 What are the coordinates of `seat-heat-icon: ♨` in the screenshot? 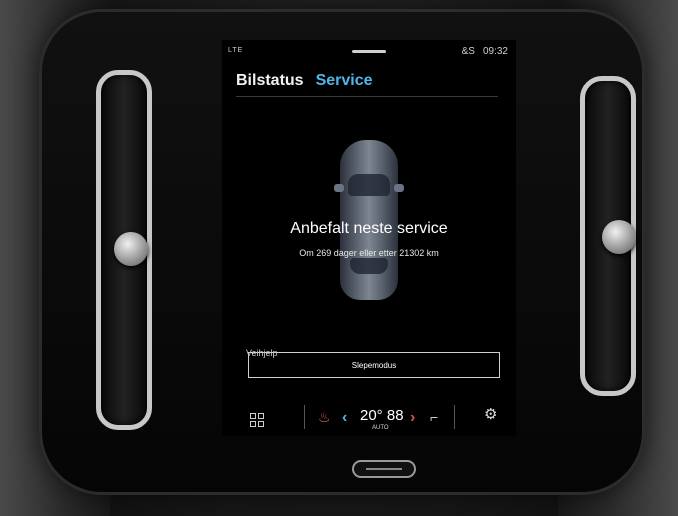 It's located at (324, 417).